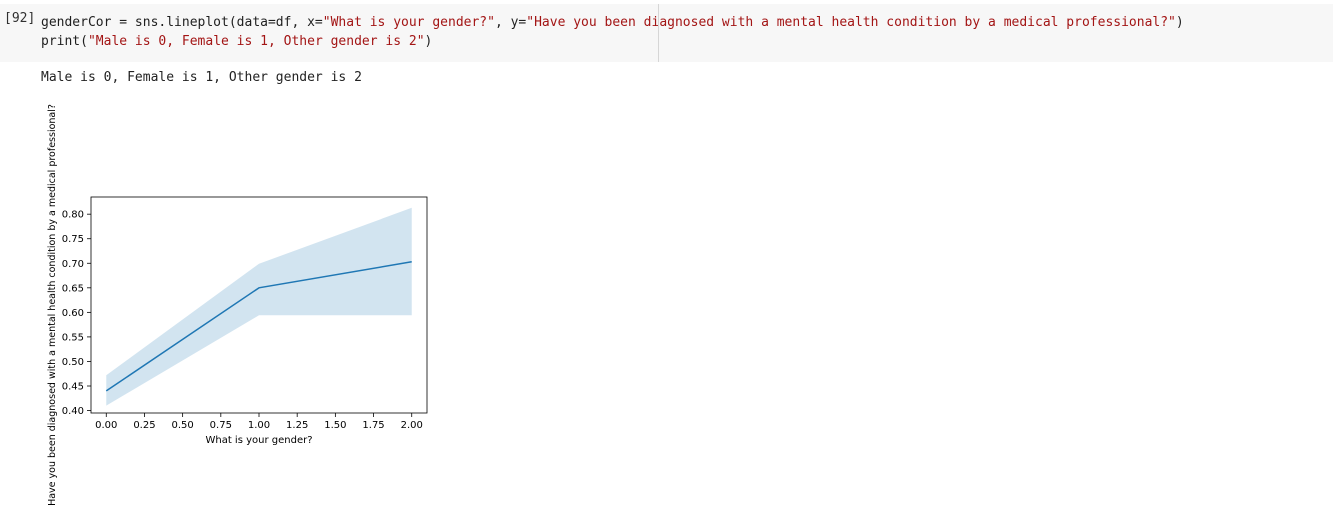 This screenshot has height=532, width=1333. I want to click on code-line-2-part-c: ), so click(428, 41).